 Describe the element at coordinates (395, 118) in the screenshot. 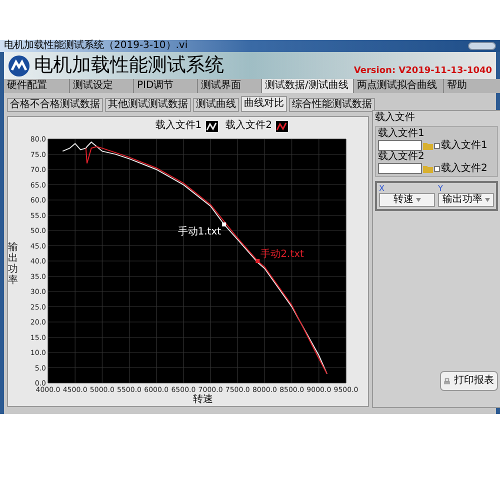

I see `panel-title: 载入文件` at that location.